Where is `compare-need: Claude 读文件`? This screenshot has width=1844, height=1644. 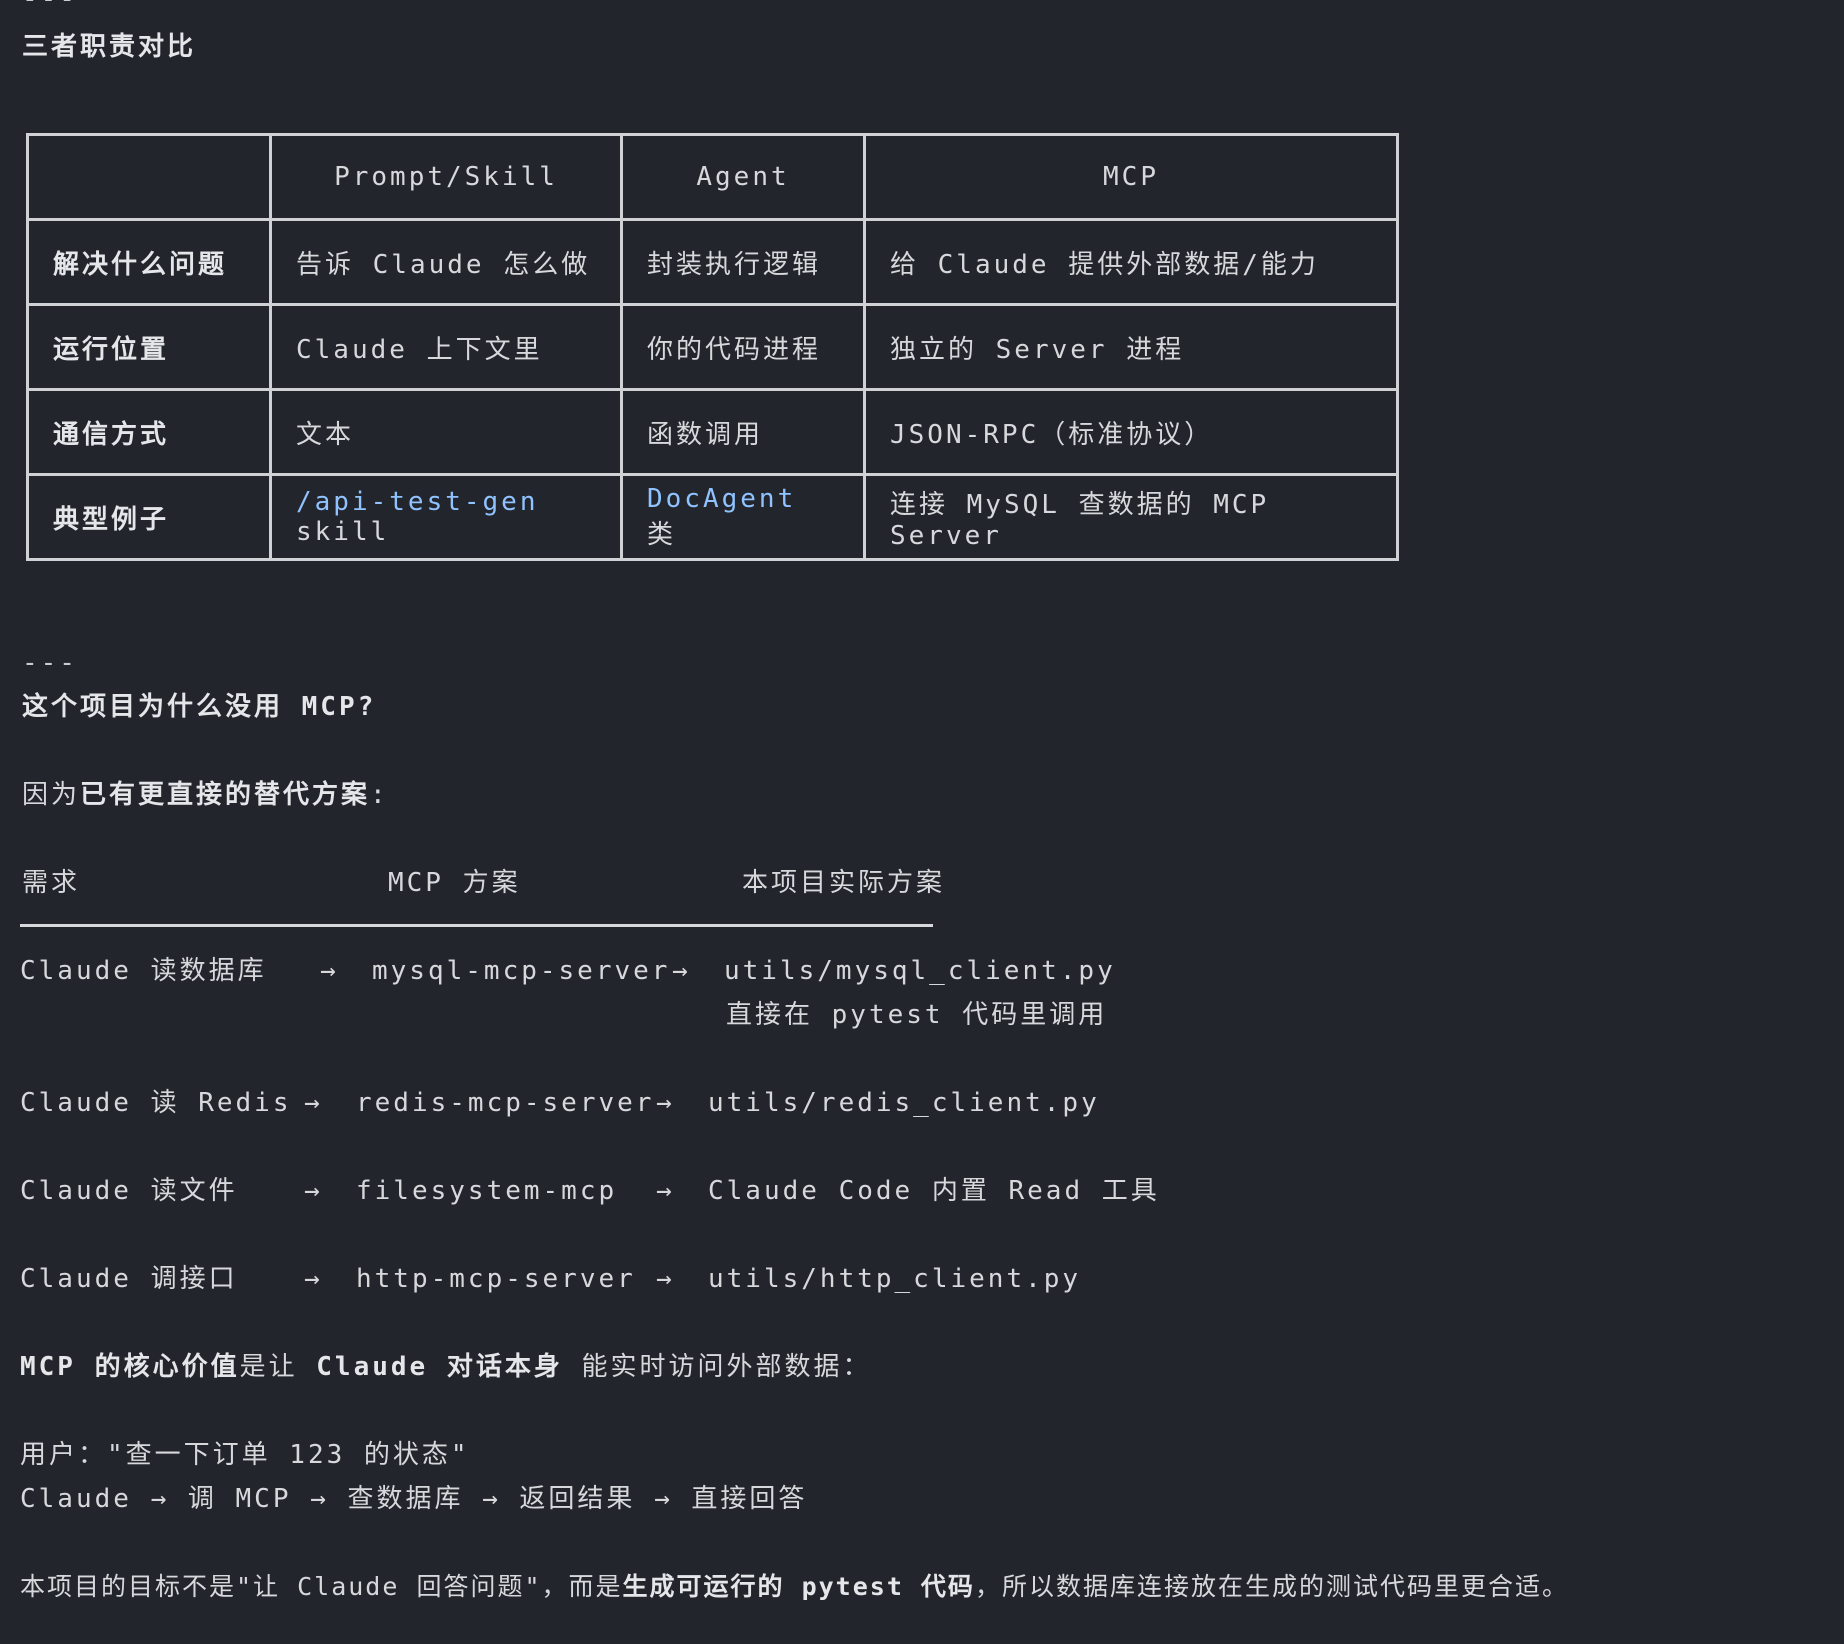 compare-need: Claude 读文件 is located at coordinates (129, 1191).